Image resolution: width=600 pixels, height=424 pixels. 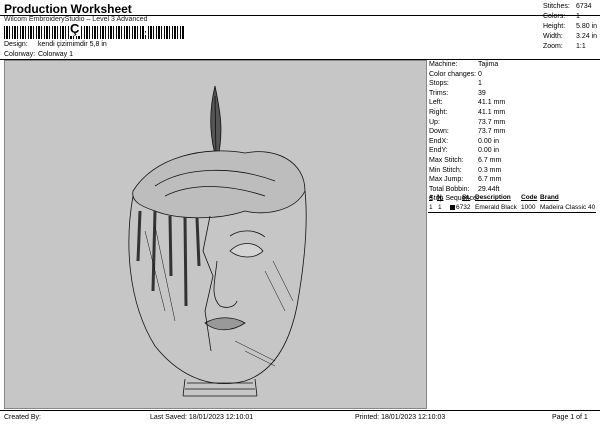 I want to click on stat-height: Height: 5.80 in, so click(x=570, y=27).